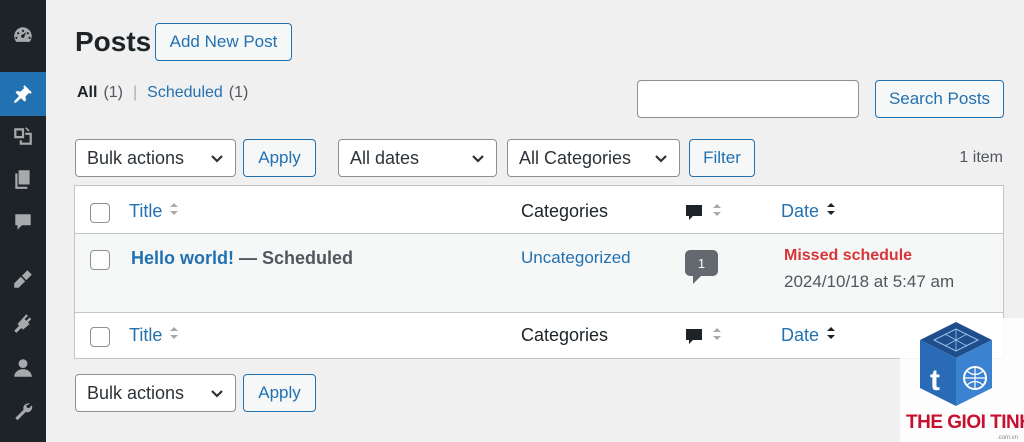 This screenshot has width=1024, height=442. What do you see at coordinates (113, 41) in the screenshot?
I see `page-title: Posts` at bounding box center [113, 41].